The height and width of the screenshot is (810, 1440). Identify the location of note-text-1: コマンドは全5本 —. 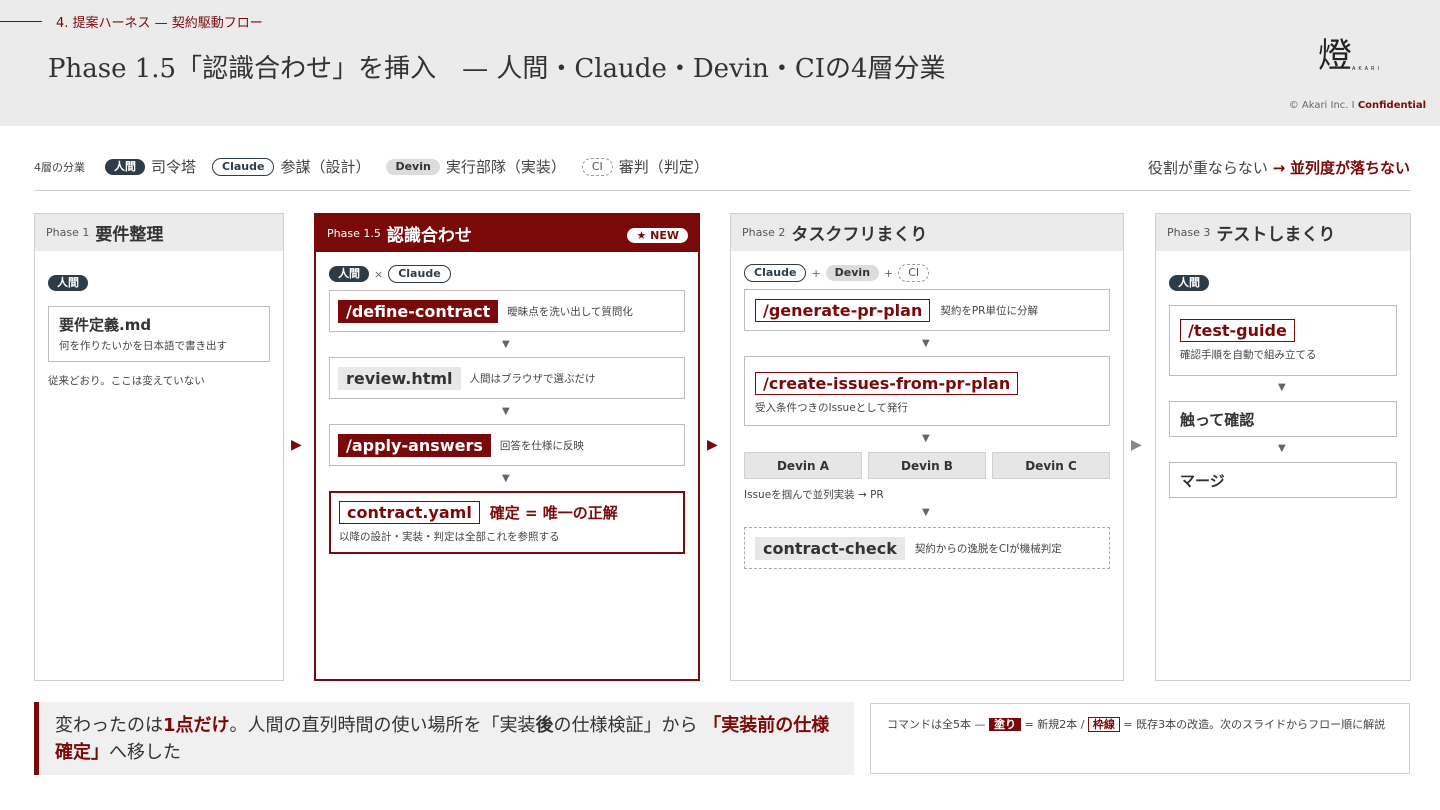
(936, 724).